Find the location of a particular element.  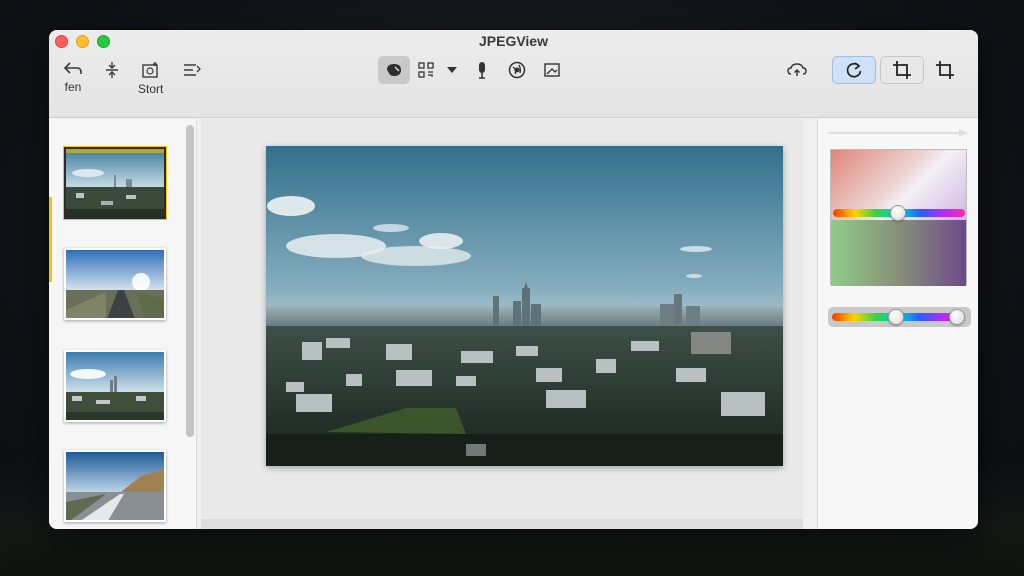

color-picker-lower is located at coordinates (898, 253).